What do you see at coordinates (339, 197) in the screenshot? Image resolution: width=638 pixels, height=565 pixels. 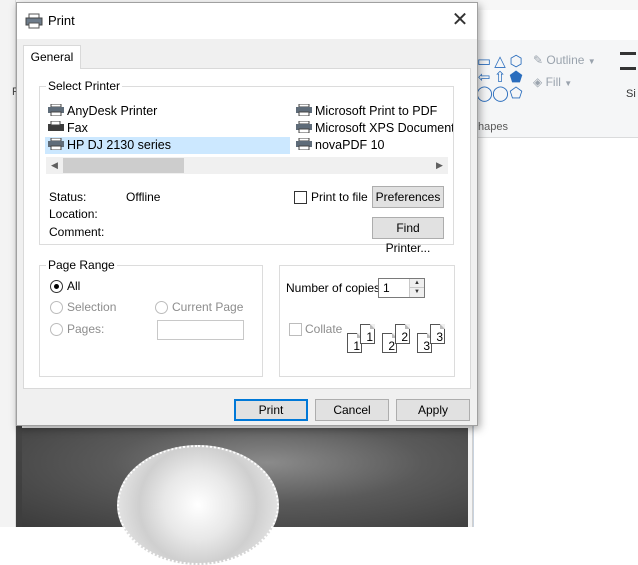 I see `print-to-file-label: Print to file` at bounding box center [339, 197].